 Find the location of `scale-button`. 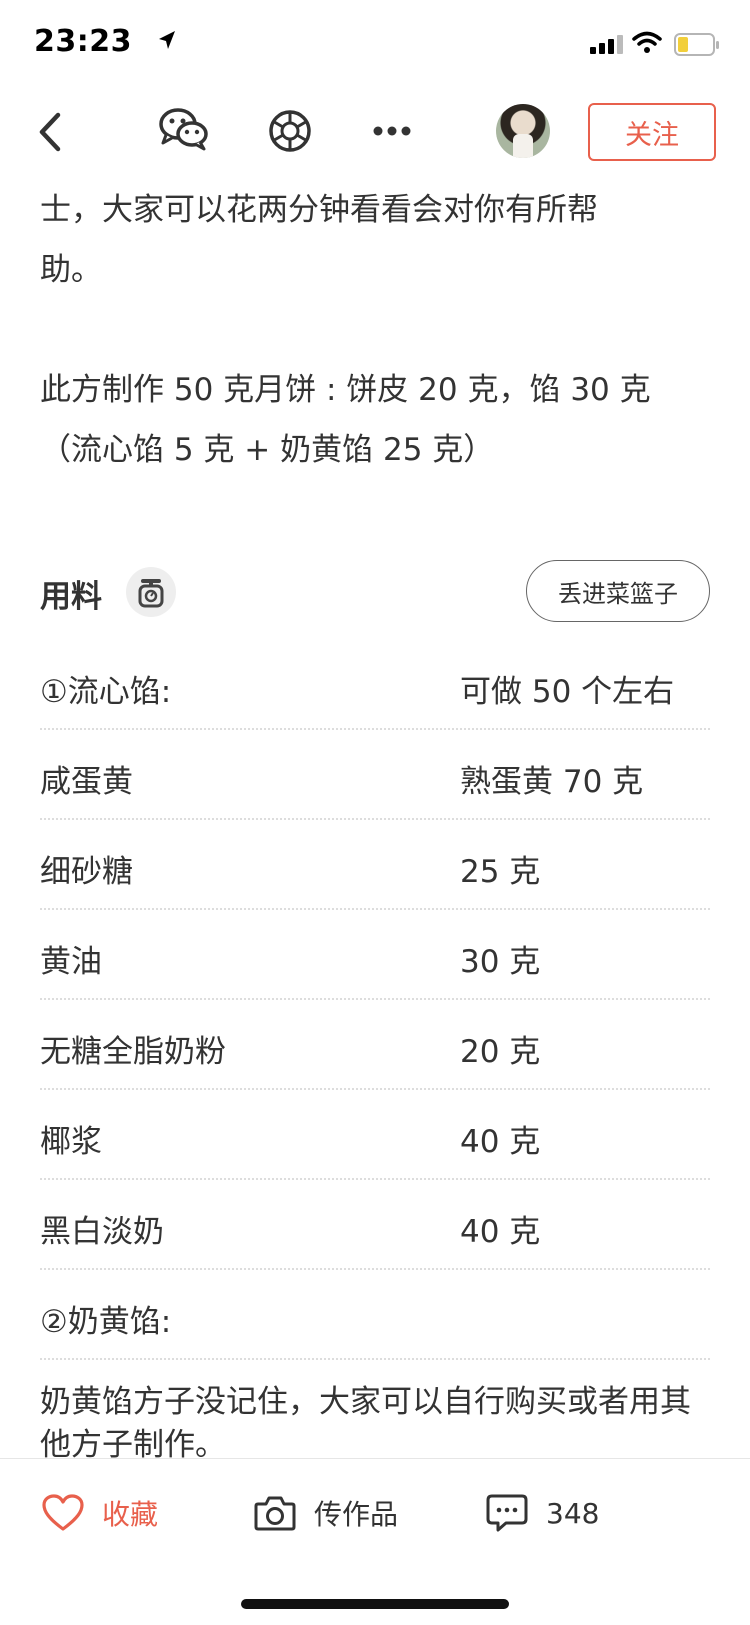

scale-button is located at coordinates (151, 592).